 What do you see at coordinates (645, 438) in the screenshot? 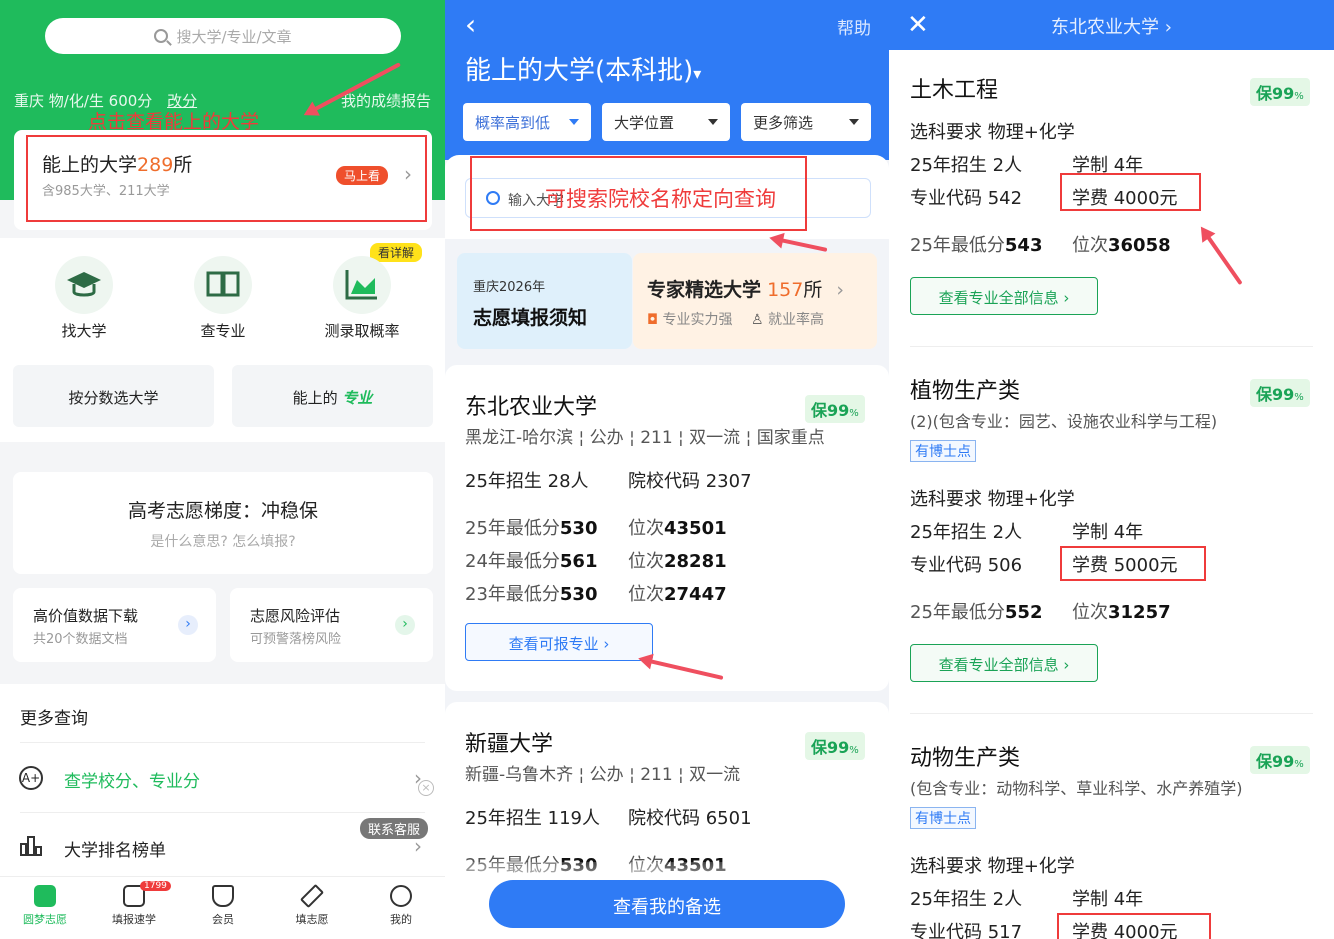
I see `university-location: 黑龙江-哈尔滨 ¦ 公办 ¦ 211 ¦ 双一流 ¦ 国家重点` at bounding box center [645, 438].